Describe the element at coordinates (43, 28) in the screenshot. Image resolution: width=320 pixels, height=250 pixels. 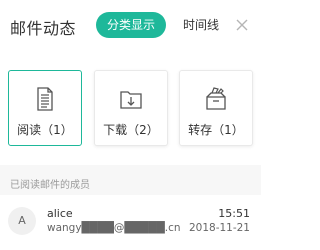
I see `panel-title: 邮件动态` at that location.